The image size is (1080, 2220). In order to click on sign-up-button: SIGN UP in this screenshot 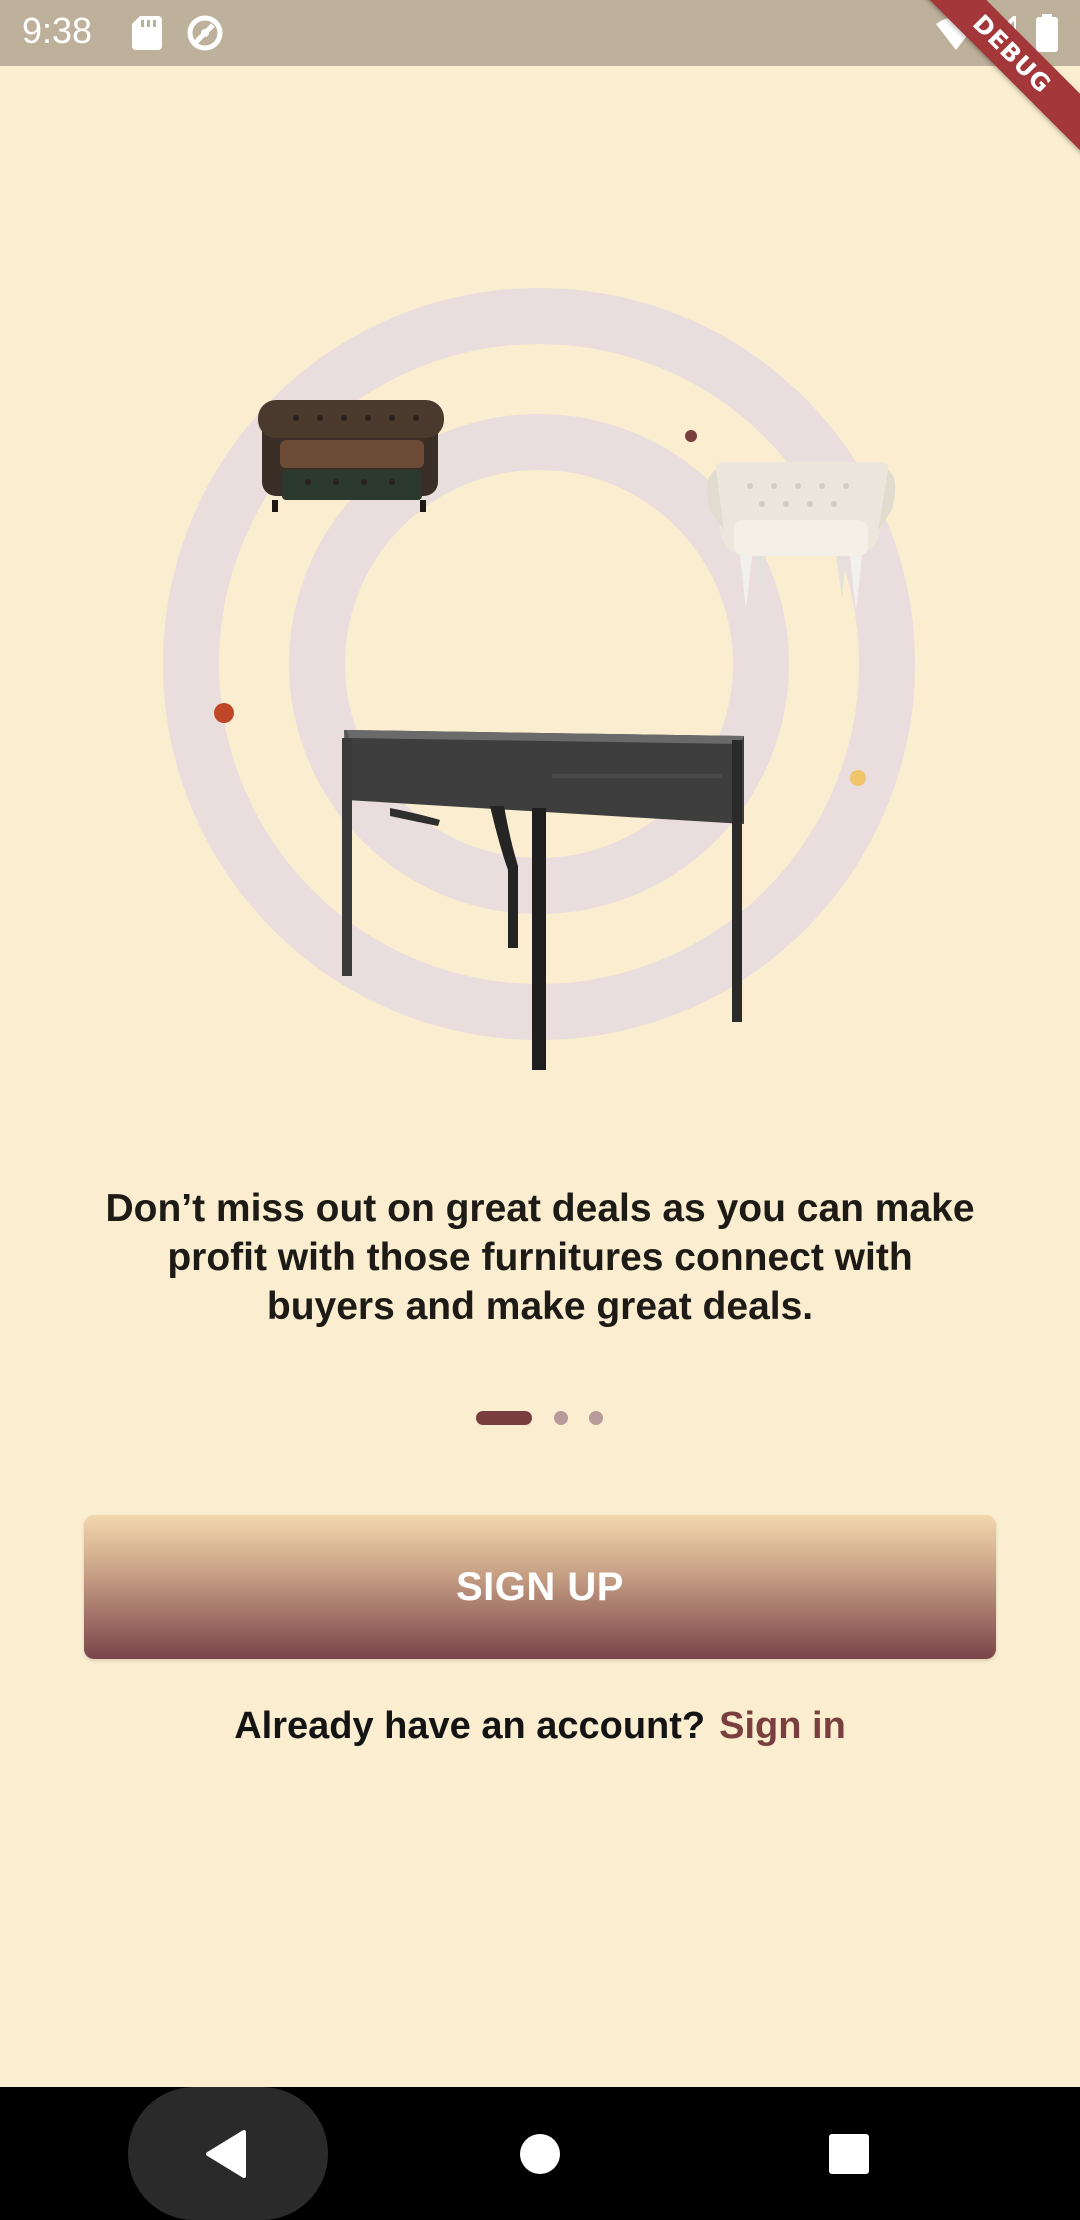, I will do `click(540, 1587)`.